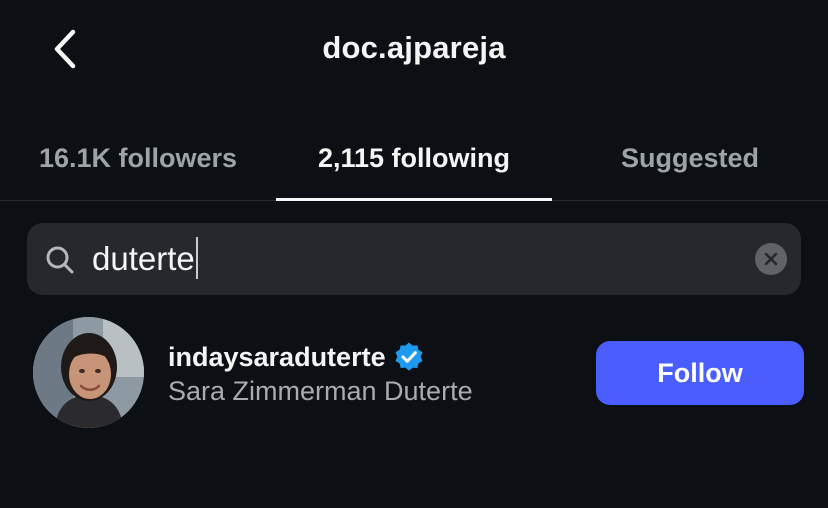 The width and height of the screenshot is (828, 508). I want to click on search-input-value: duterte, so click(143, 258).